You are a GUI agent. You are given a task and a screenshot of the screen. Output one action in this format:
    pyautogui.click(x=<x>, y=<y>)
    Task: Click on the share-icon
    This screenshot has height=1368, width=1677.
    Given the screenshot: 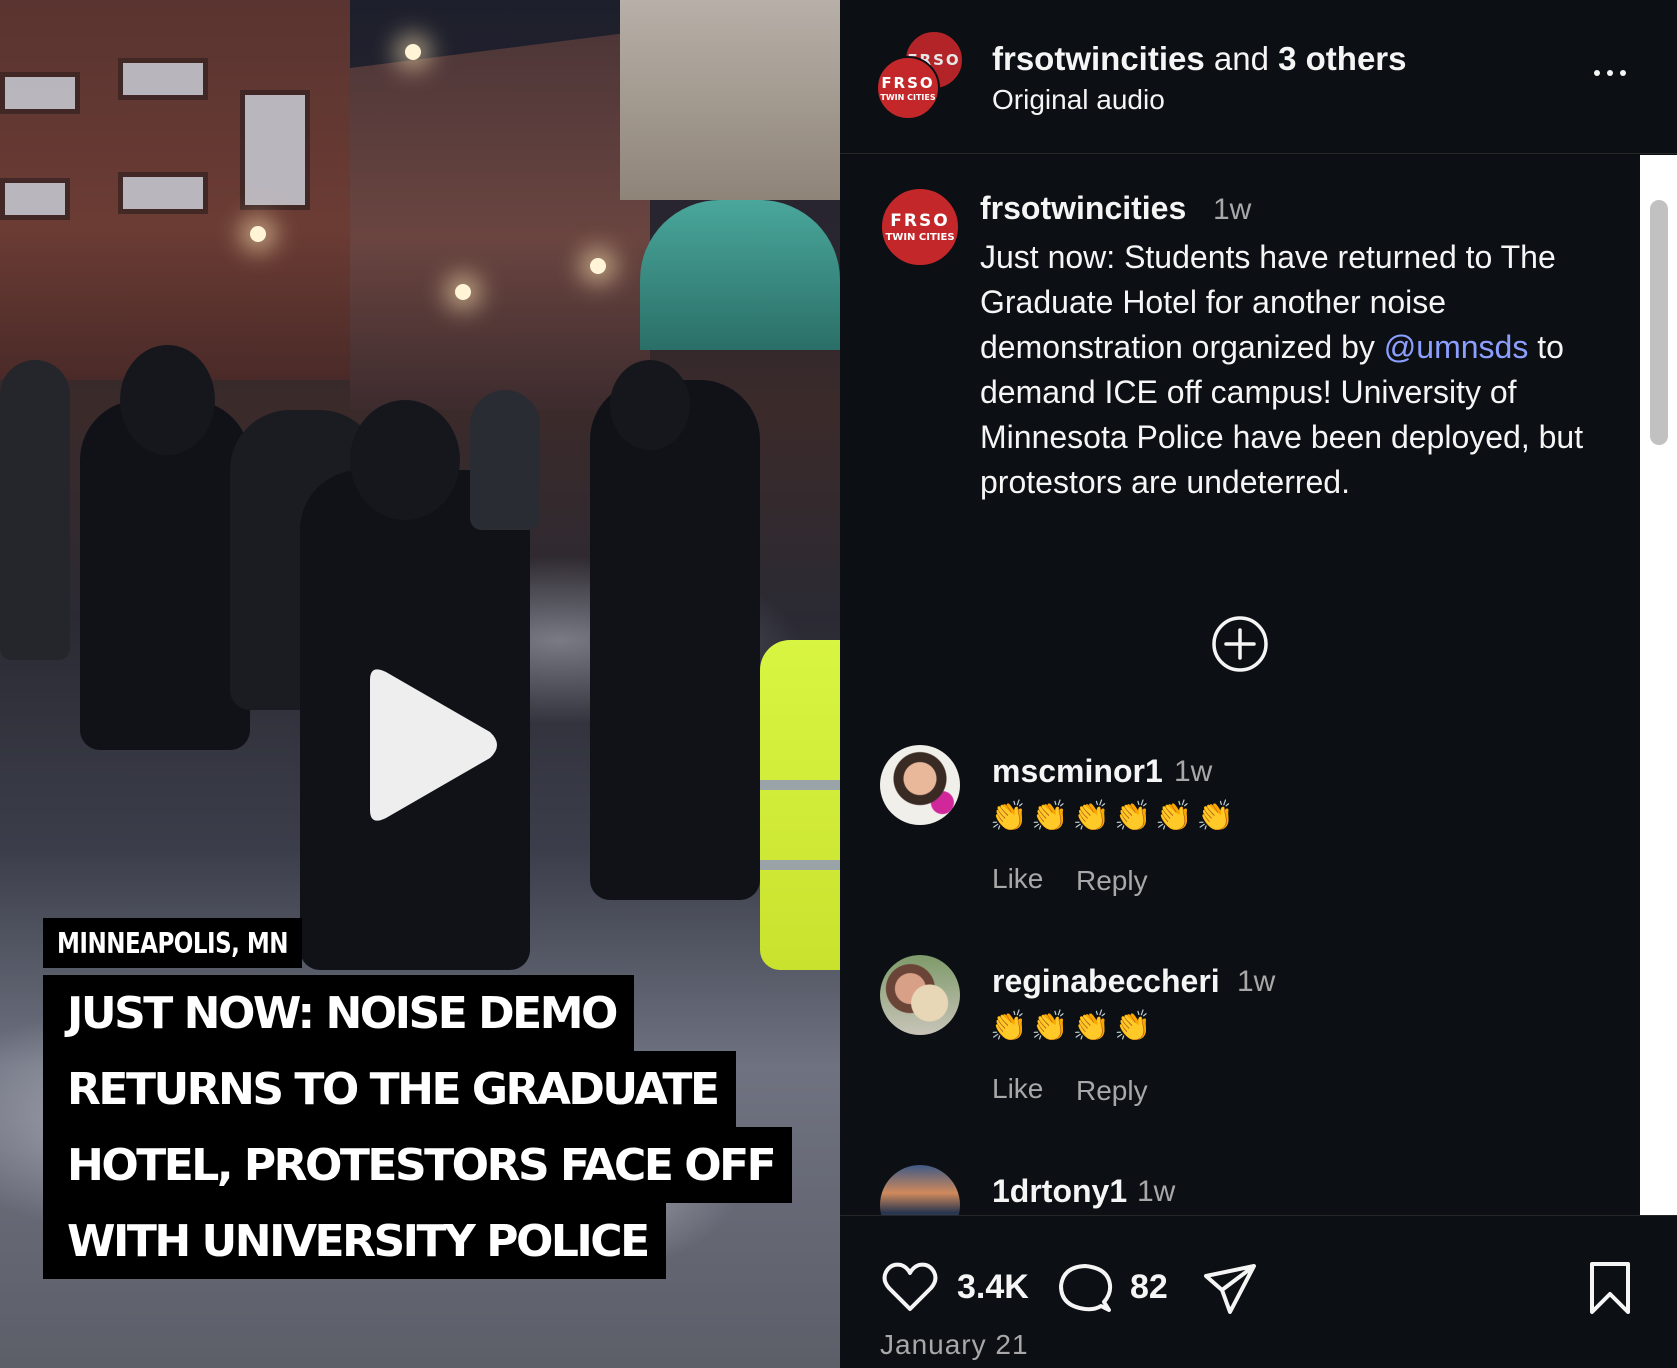 What is the action you would take?
    pyautogui.click(x=1230, y=1289)
    